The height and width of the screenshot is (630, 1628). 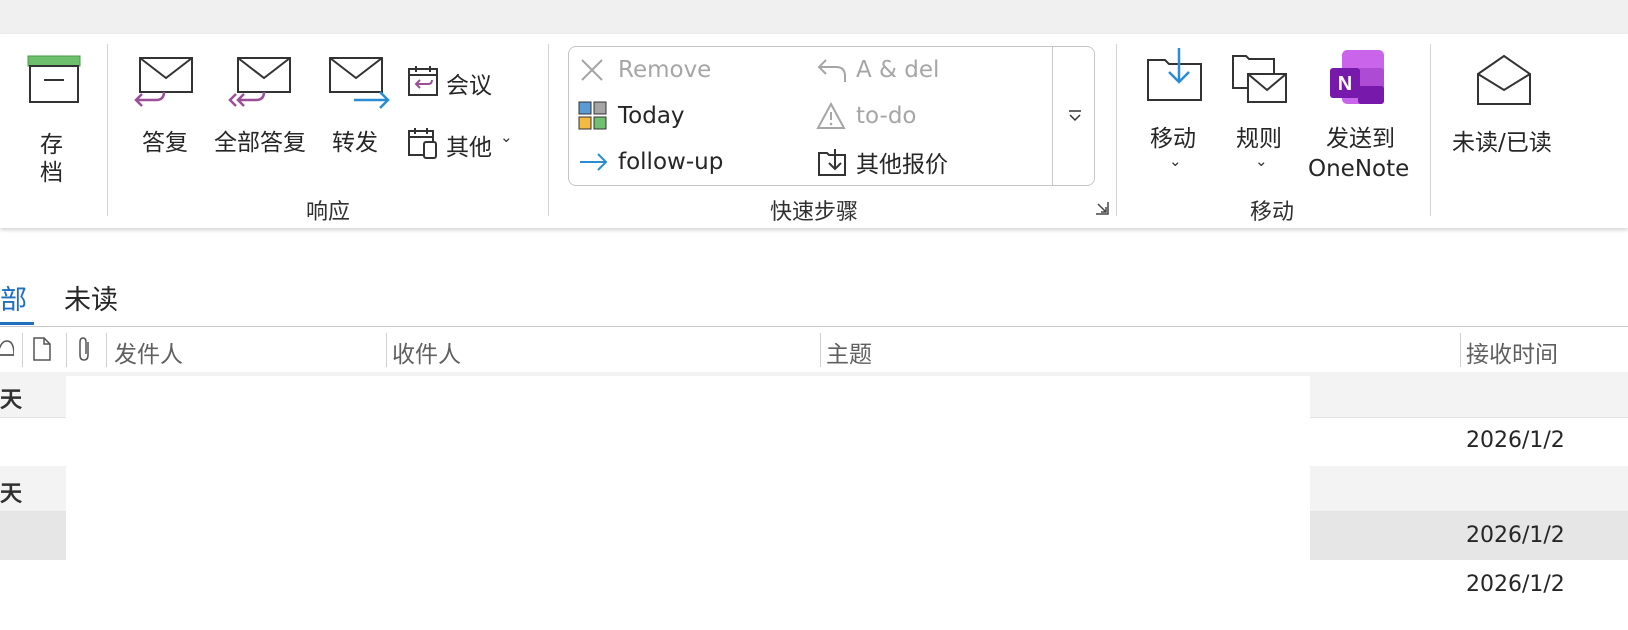 What do you see at coordinates (651, 116) in the screenshot?
I see `quick-step-today-label: Today` at bounding box center [651, 116].